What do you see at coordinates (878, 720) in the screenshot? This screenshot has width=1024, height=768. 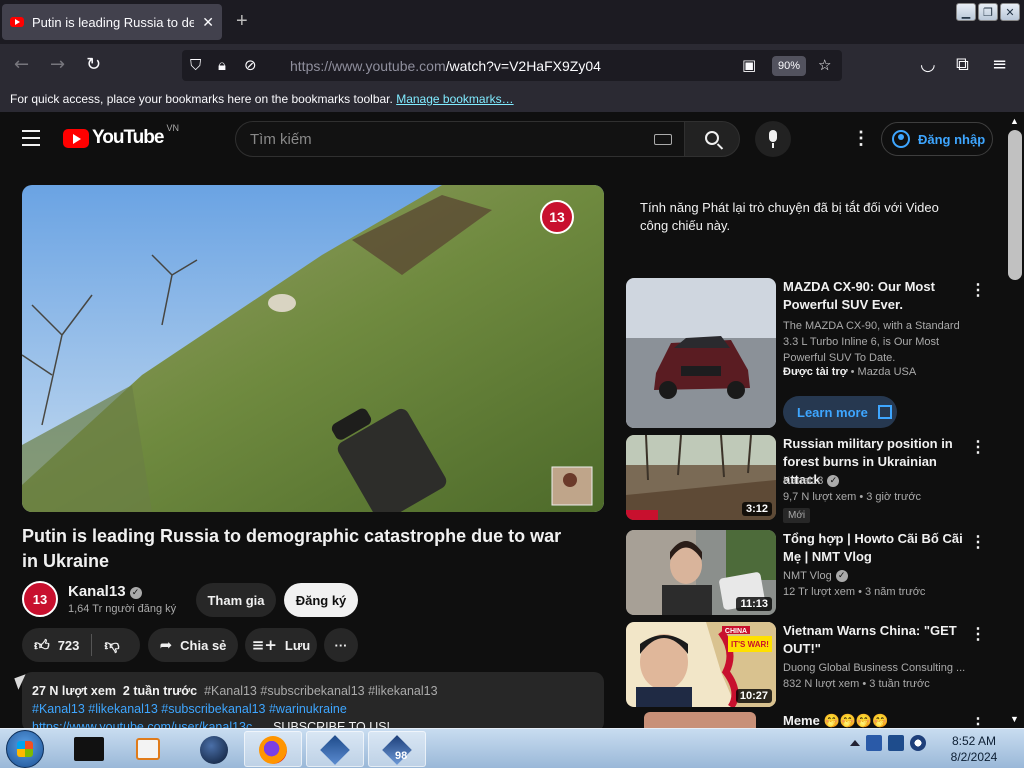 I see `video-title-link: Meme 🤭🤭🤭🤭` at bounding box center [878, 720].